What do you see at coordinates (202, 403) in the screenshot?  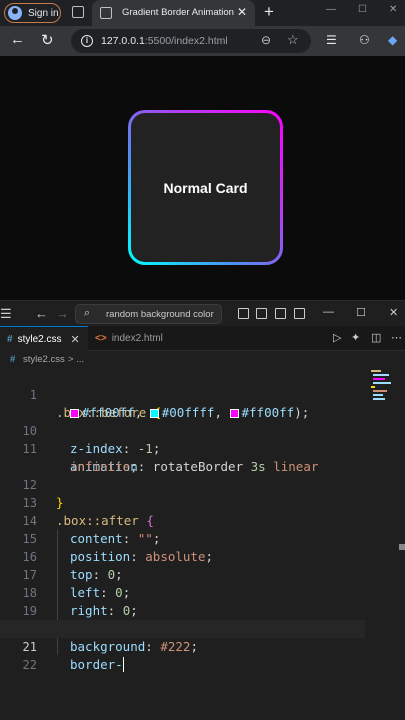 I see `code-line: #ff00ff, #00ffff, #ff00ff);` at bounding box center [202, 403].